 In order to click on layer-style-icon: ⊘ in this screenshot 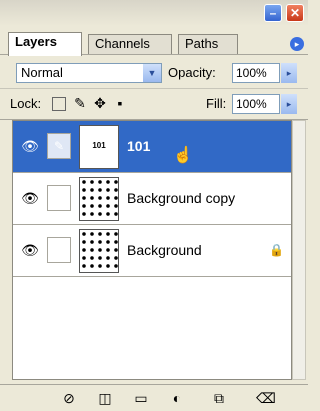, I will do `click(69, 398)`.